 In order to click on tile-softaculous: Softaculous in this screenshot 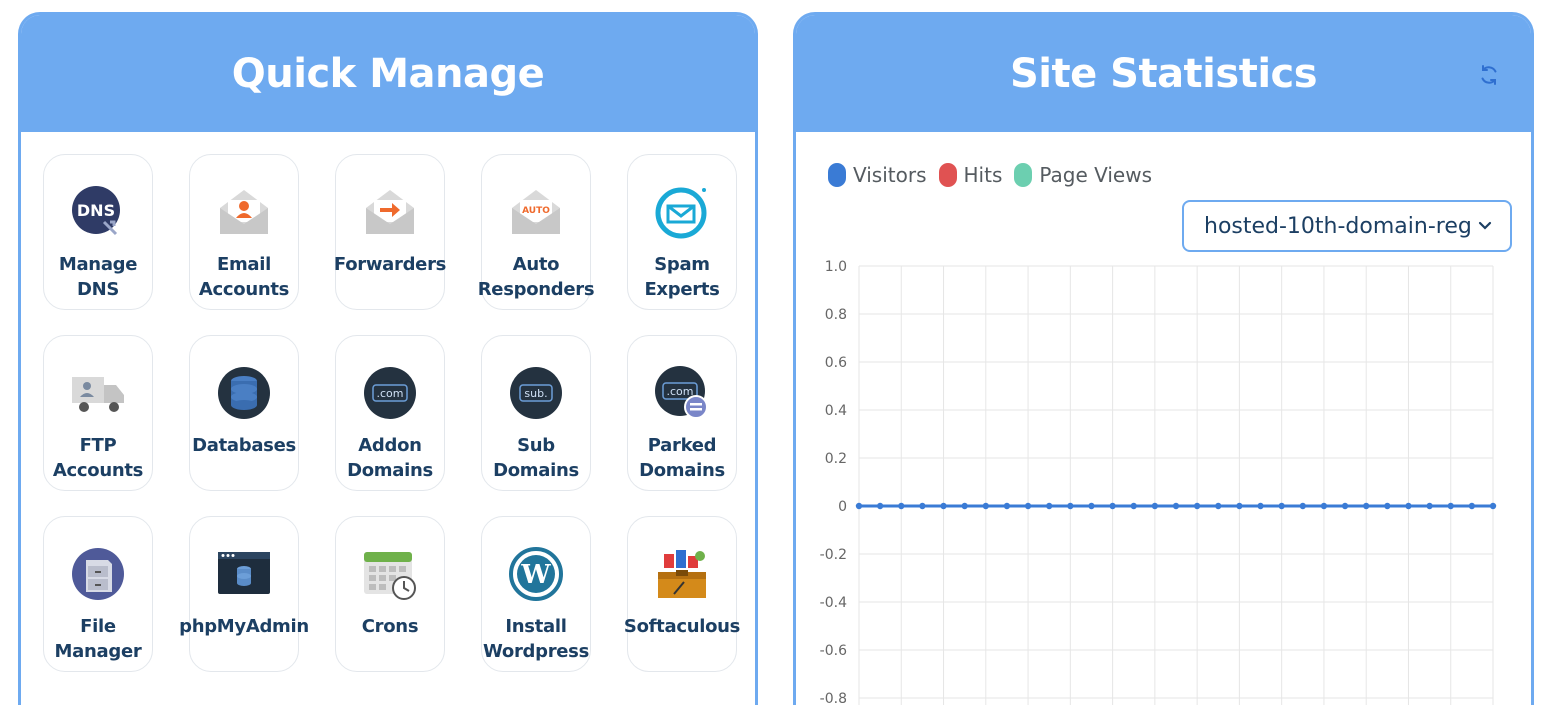, I will do `click(682, 594)`.